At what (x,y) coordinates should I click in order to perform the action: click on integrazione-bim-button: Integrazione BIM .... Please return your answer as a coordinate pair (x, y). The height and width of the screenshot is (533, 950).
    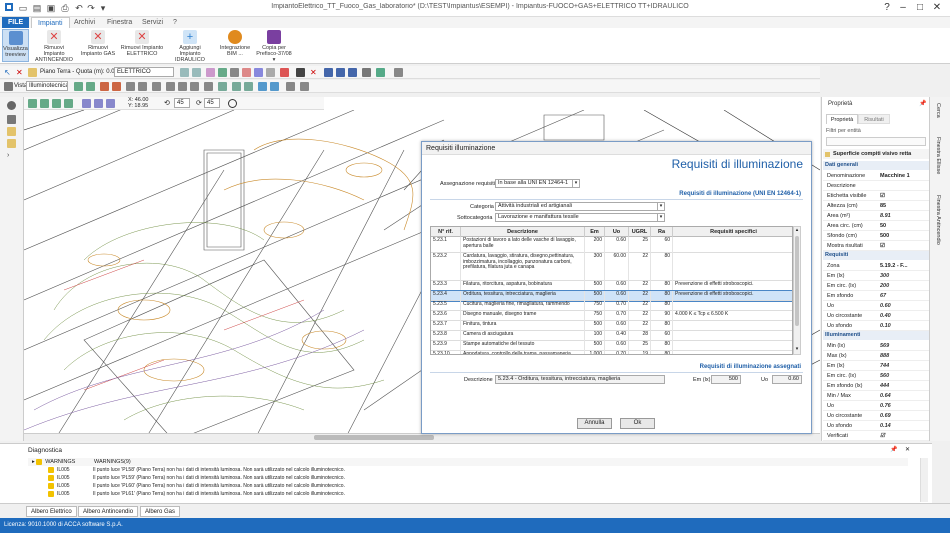
    Looking at the image, I should click on (235, 45).